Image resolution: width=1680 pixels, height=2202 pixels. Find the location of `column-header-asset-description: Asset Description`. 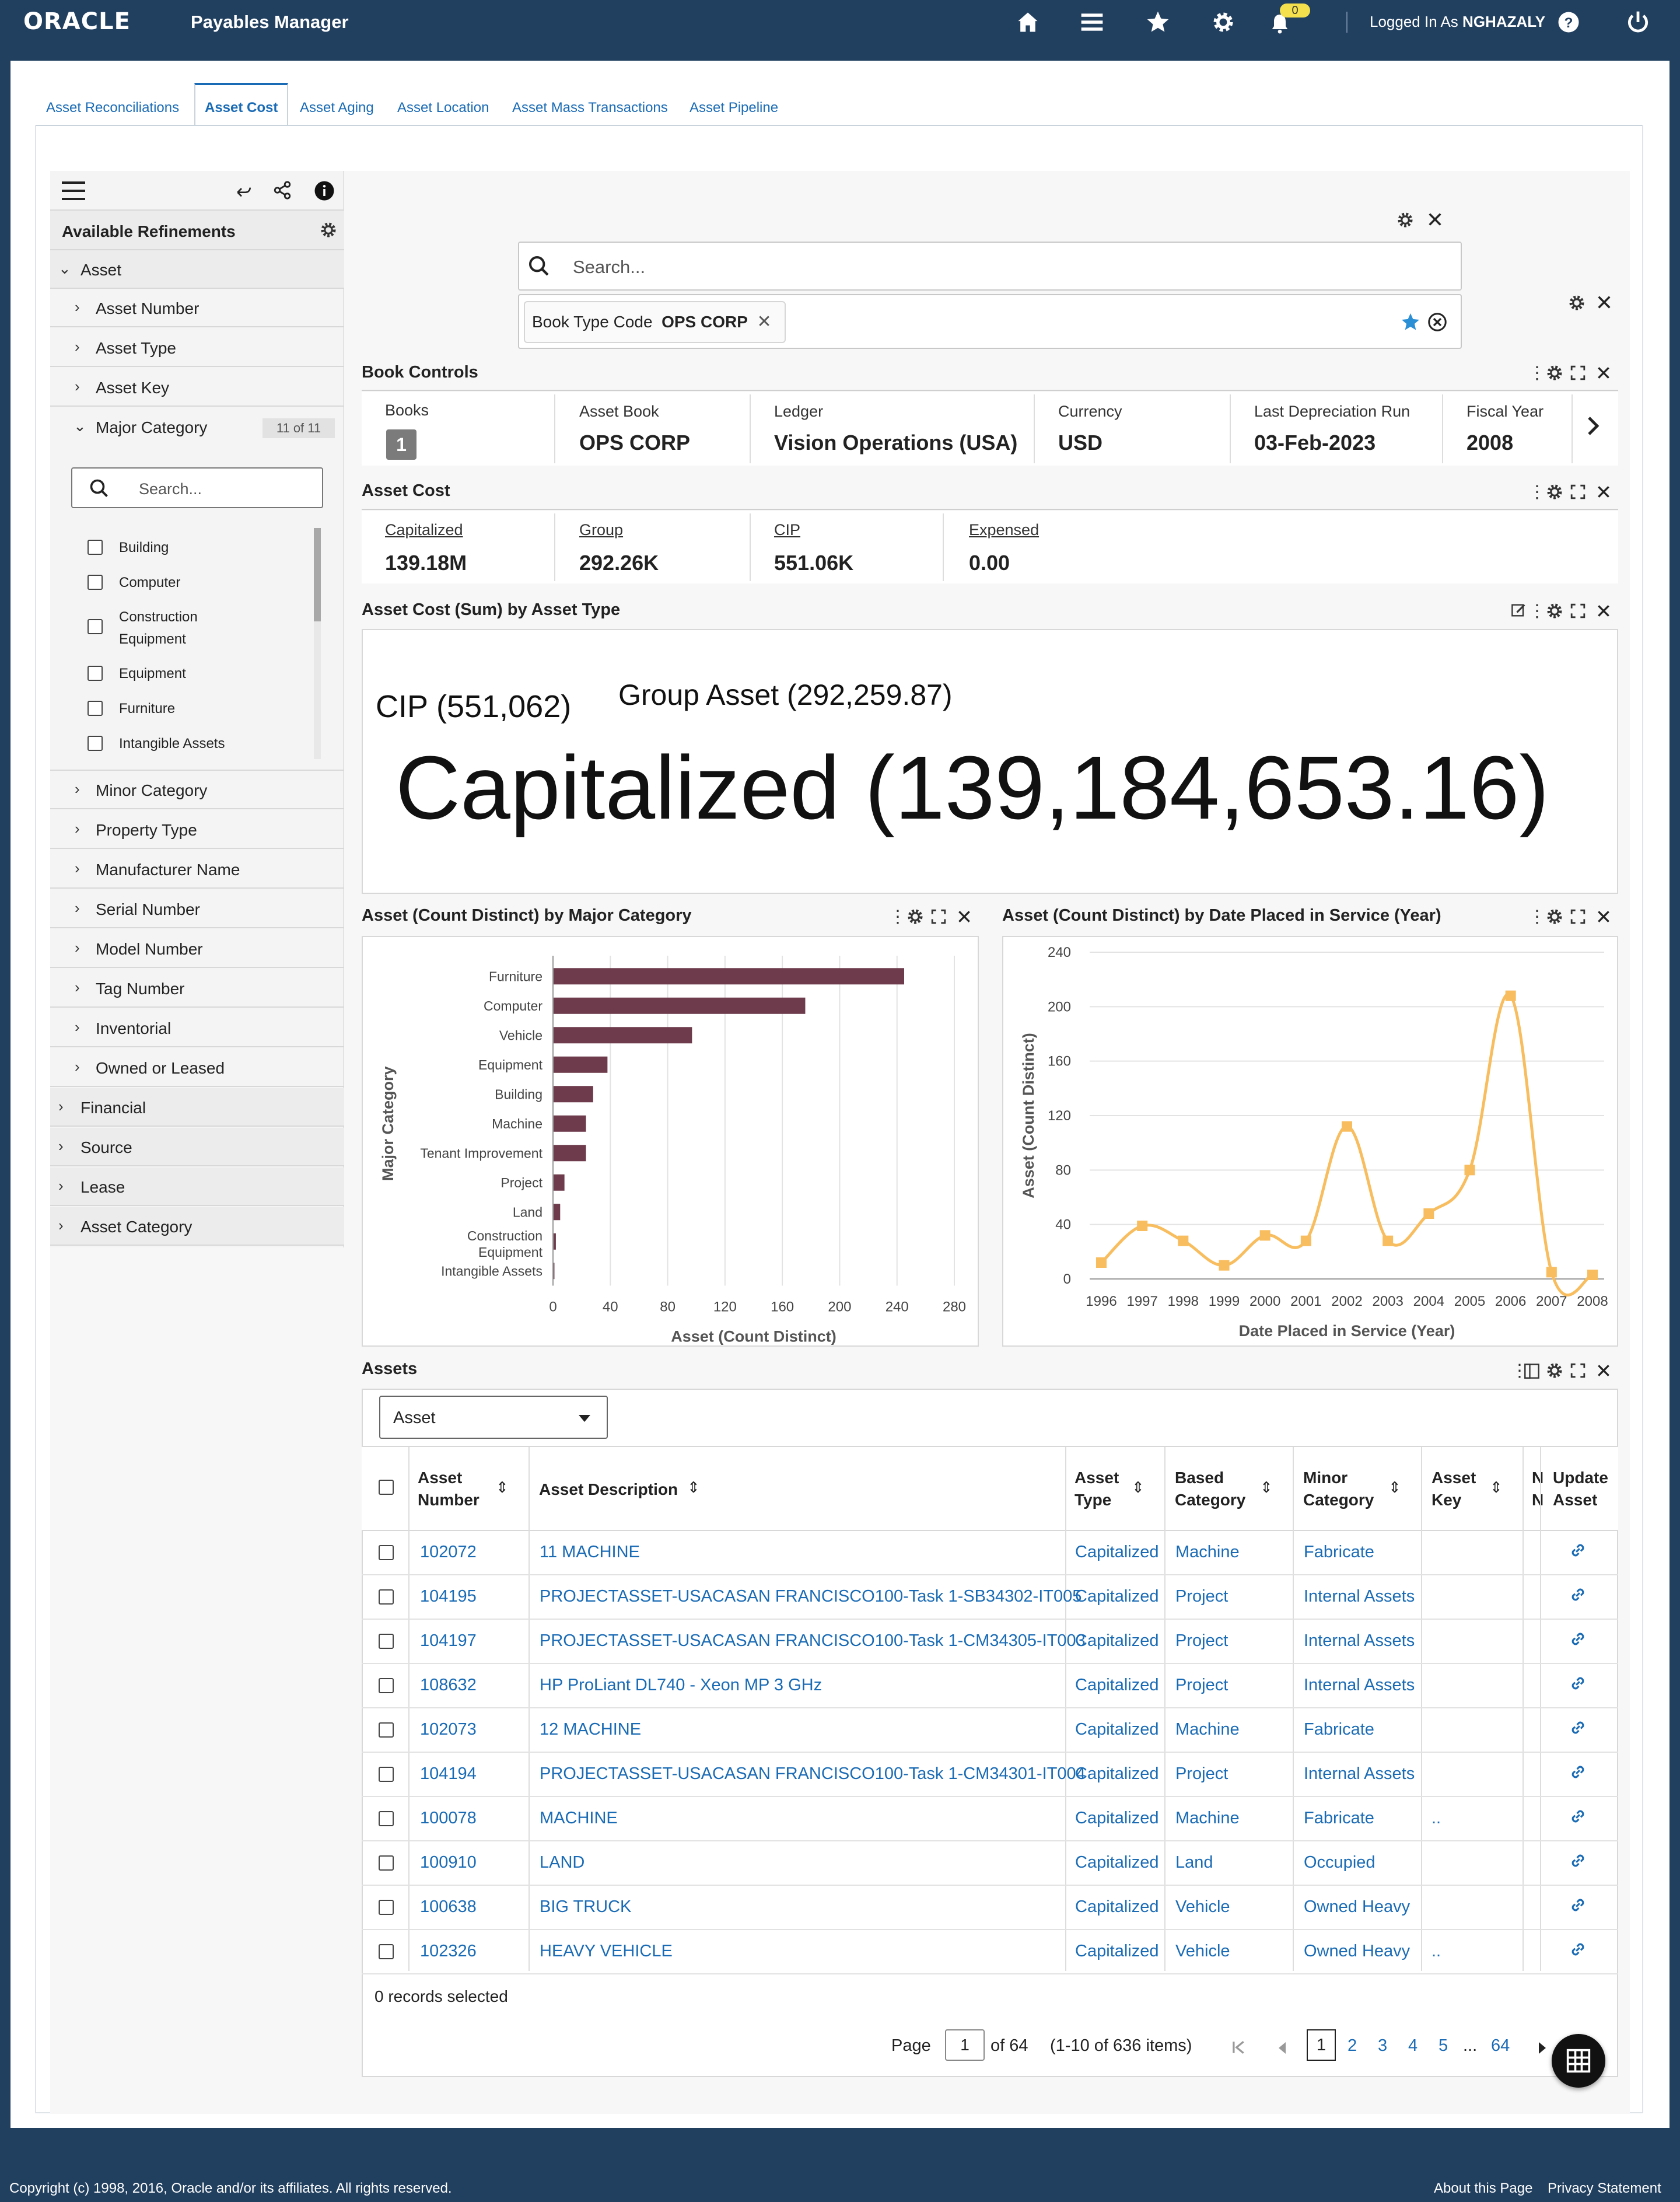

column-header-asset-description: Asset Description is located at coordinates (608, 1490).